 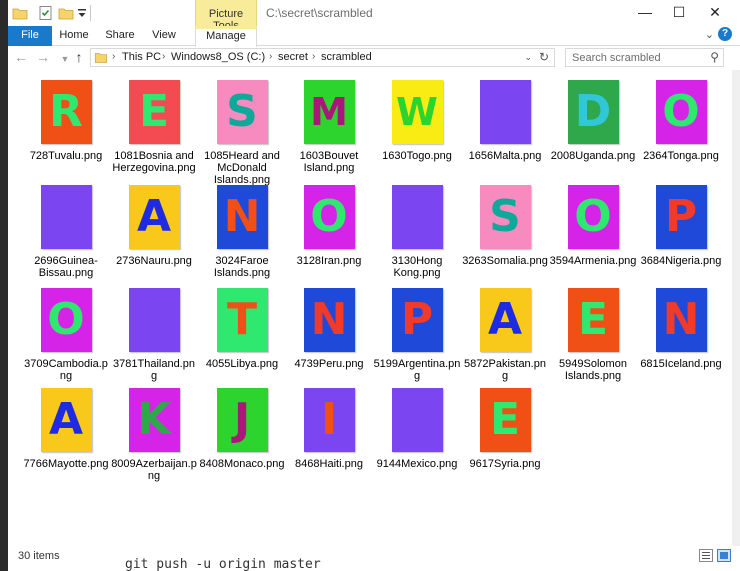 I want to click on file-thumbnail: K, so click(x=154, y=420).